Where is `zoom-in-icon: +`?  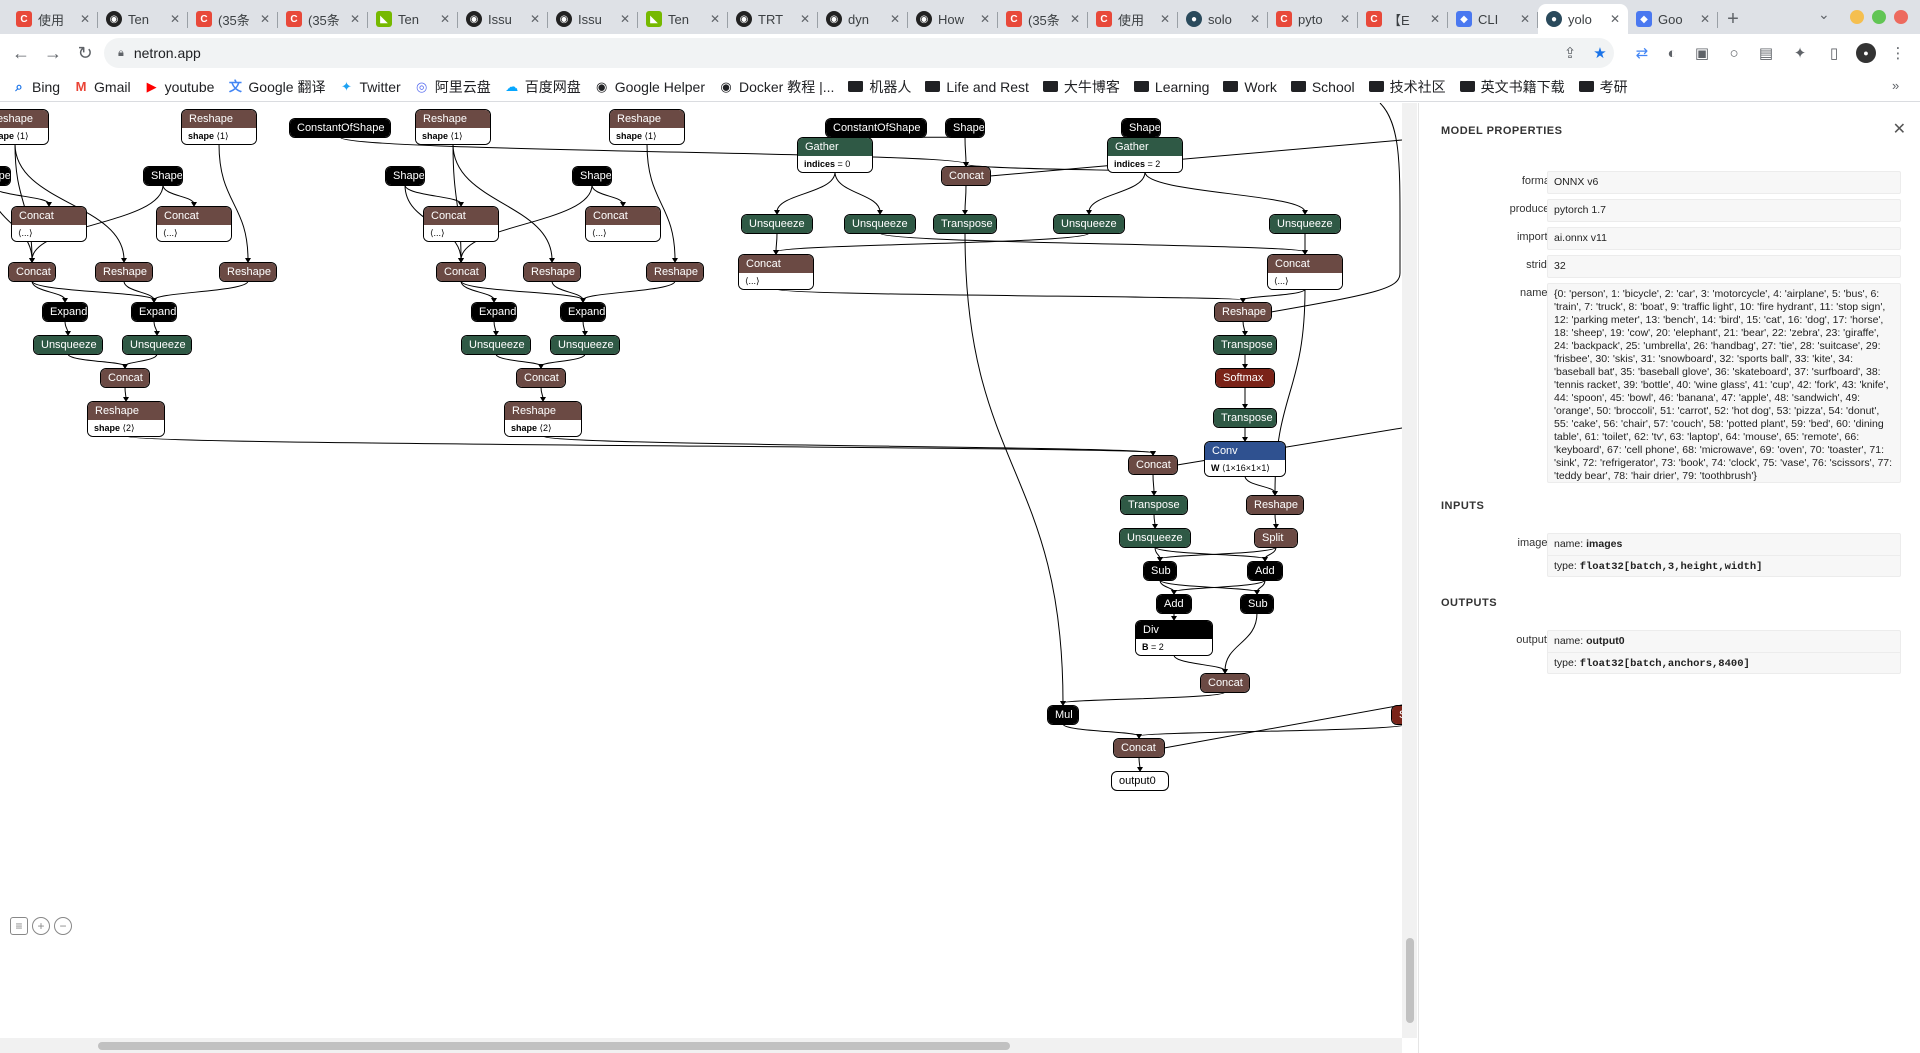 zoom-in-icon: + is located at coordinates (41, 926).